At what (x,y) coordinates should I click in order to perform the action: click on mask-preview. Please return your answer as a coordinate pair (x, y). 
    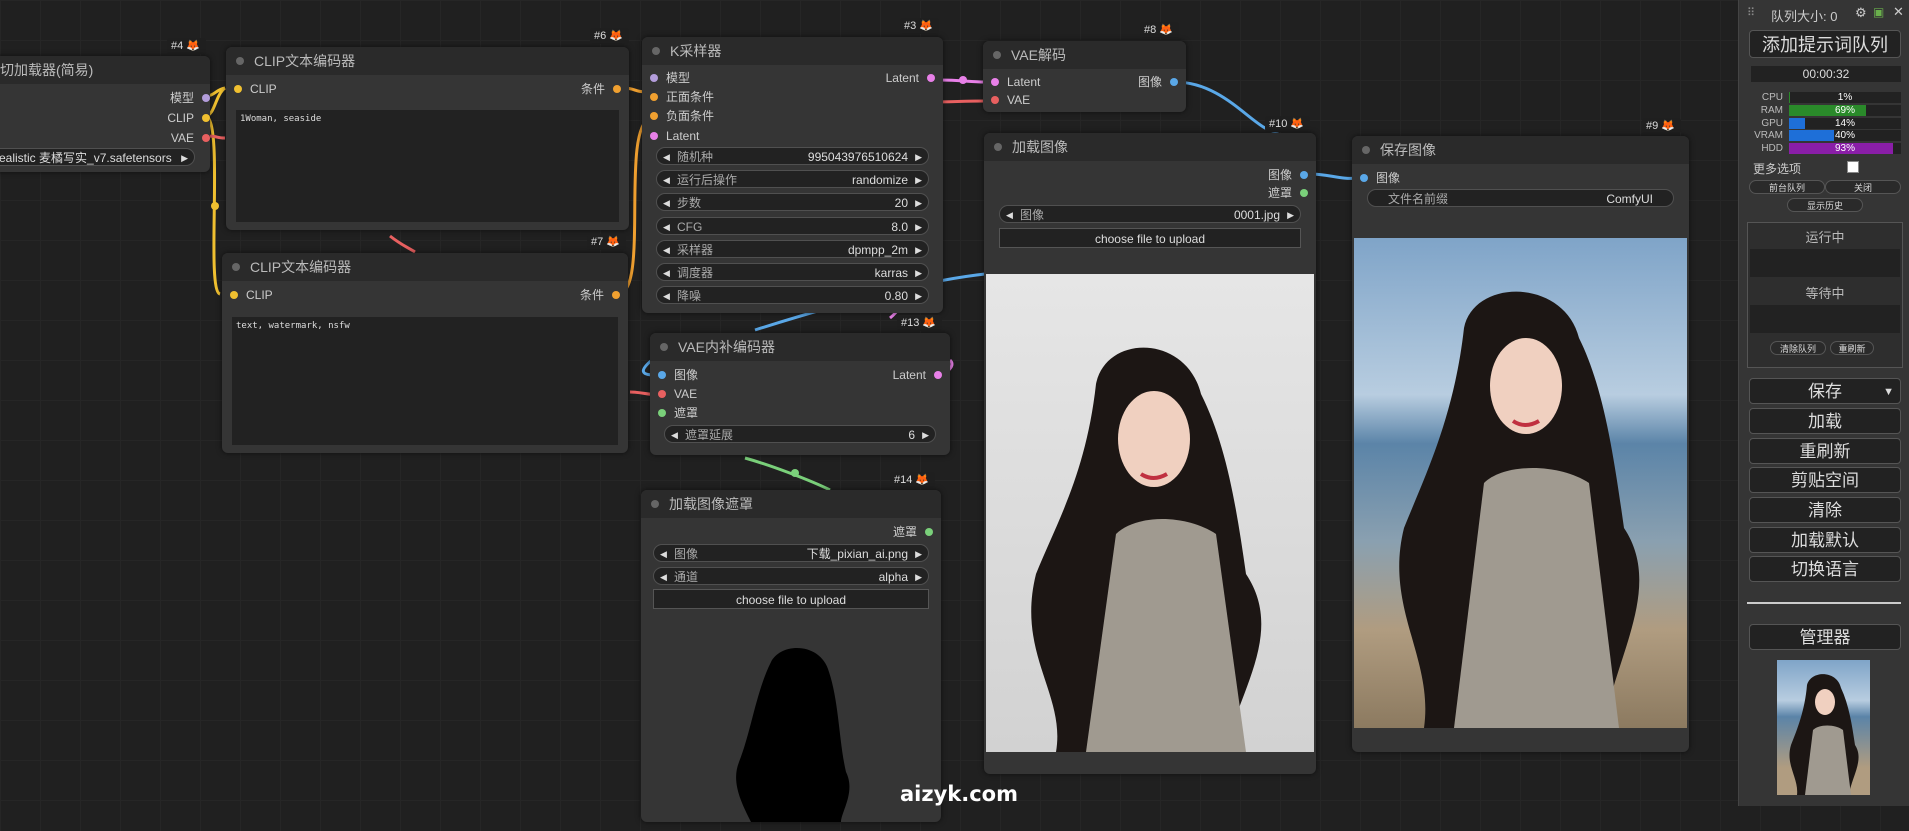
    Looking at the image, I should click on (793, 735).